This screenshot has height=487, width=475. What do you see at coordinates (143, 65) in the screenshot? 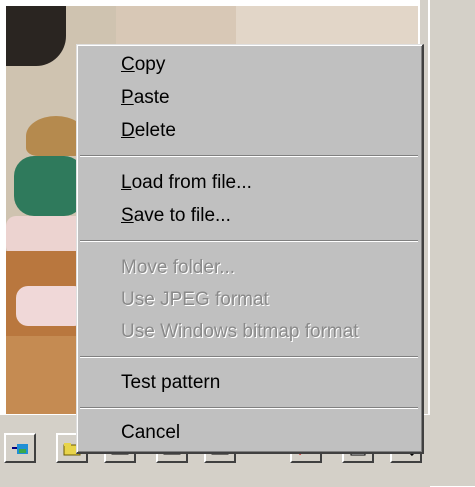
I see `menu-item-copy: Copy` at bounding box center [143, 65].